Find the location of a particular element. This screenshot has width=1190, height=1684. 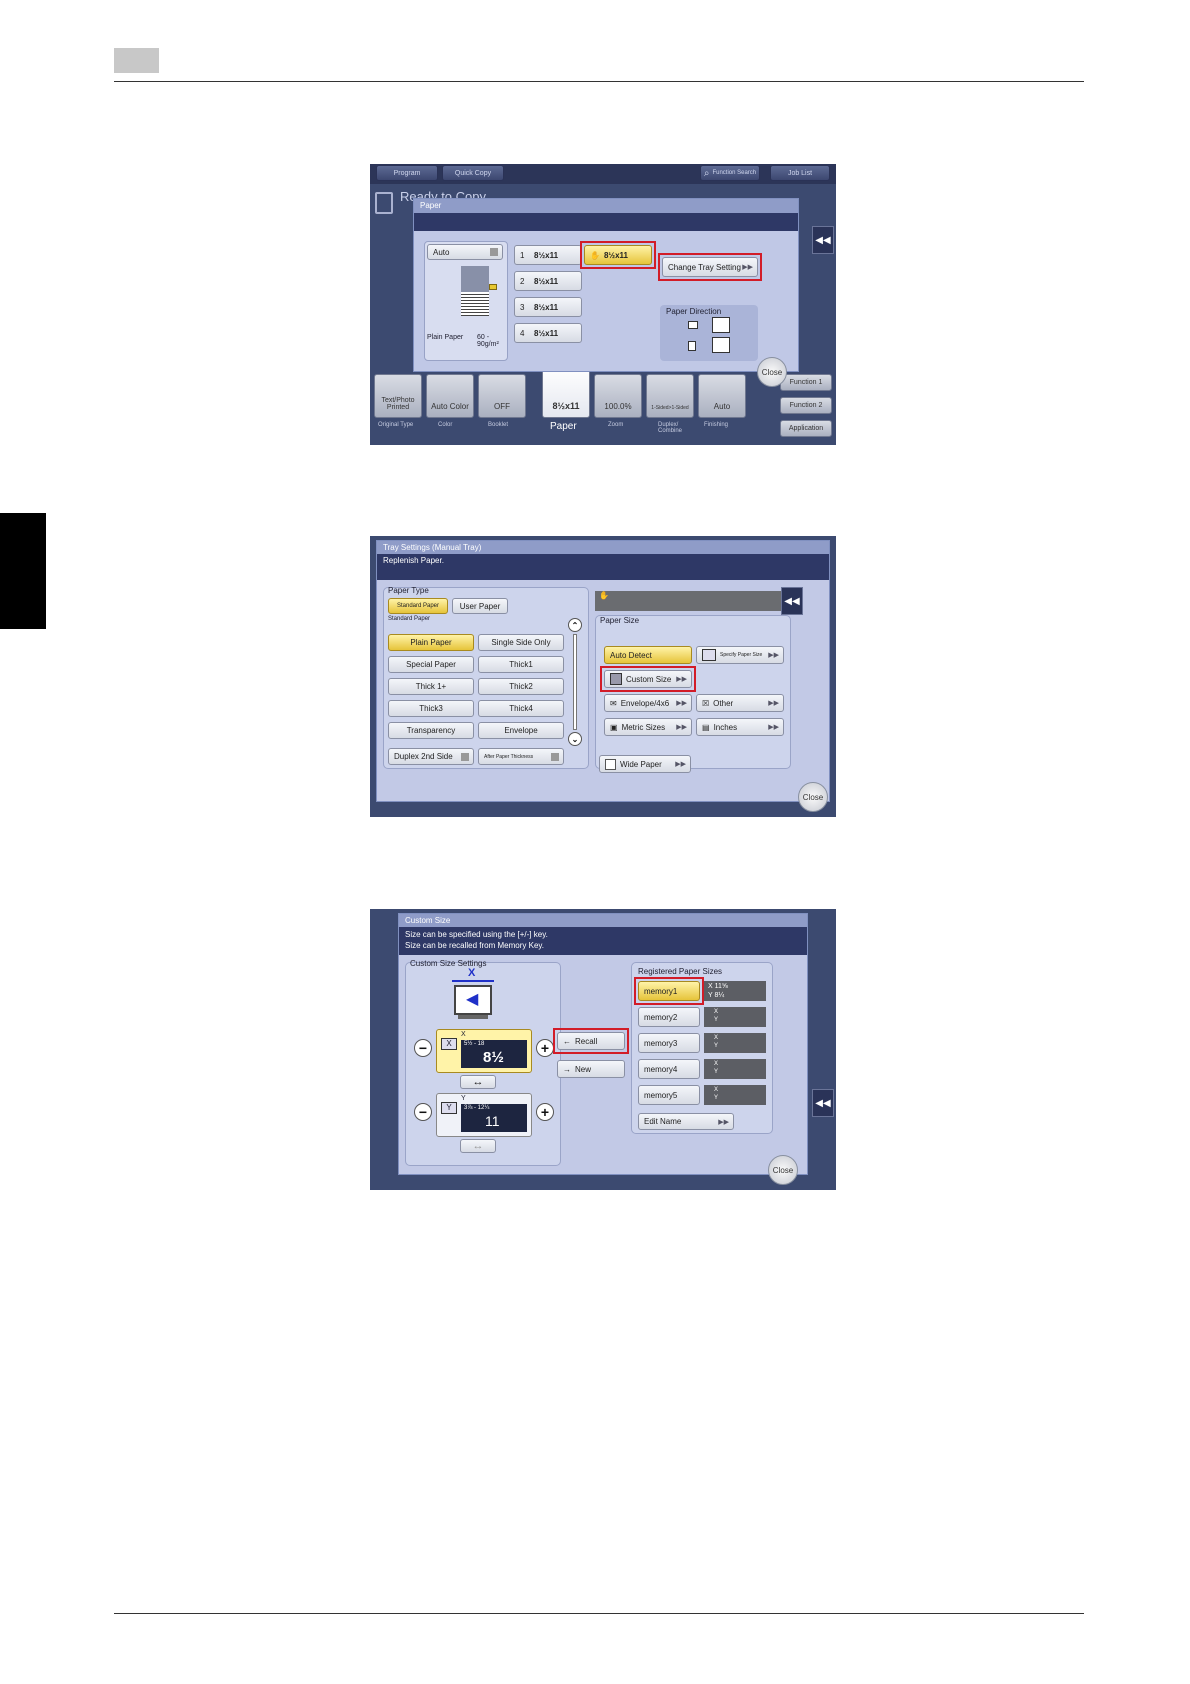

memory4-x: X is located at coordinates (716, 1064).